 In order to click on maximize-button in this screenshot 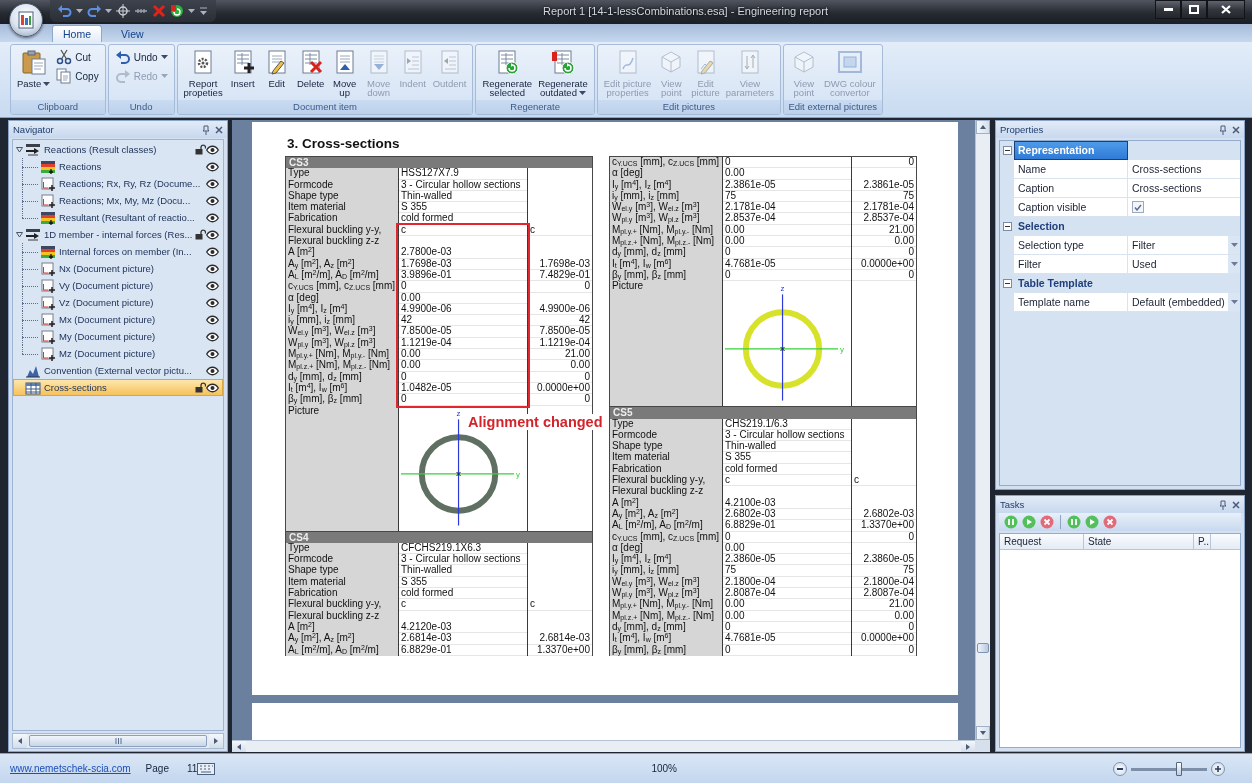, I will do `click(1194, 9)`.